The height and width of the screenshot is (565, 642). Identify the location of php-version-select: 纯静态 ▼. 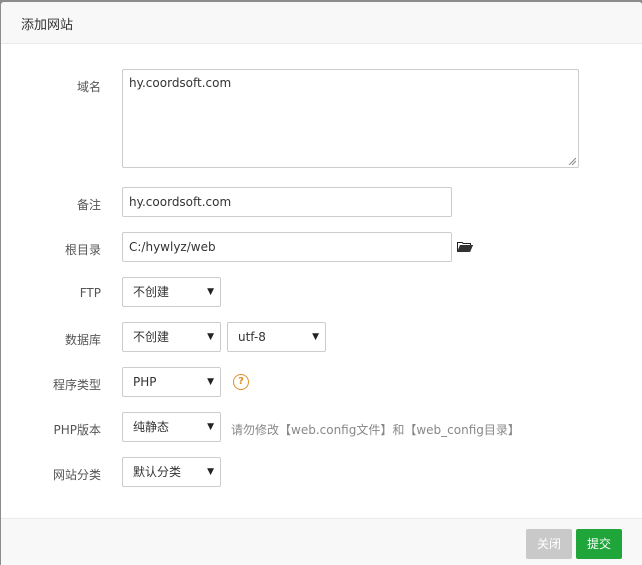
(171, 427).